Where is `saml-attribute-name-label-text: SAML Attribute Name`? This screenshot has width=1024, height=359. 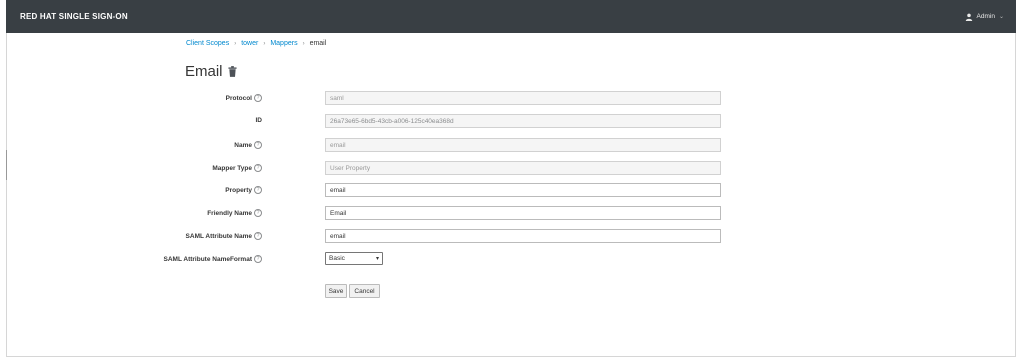 saml-attribute-name-label-text: SAML Attribute Name is located at coordinates (218, 236).